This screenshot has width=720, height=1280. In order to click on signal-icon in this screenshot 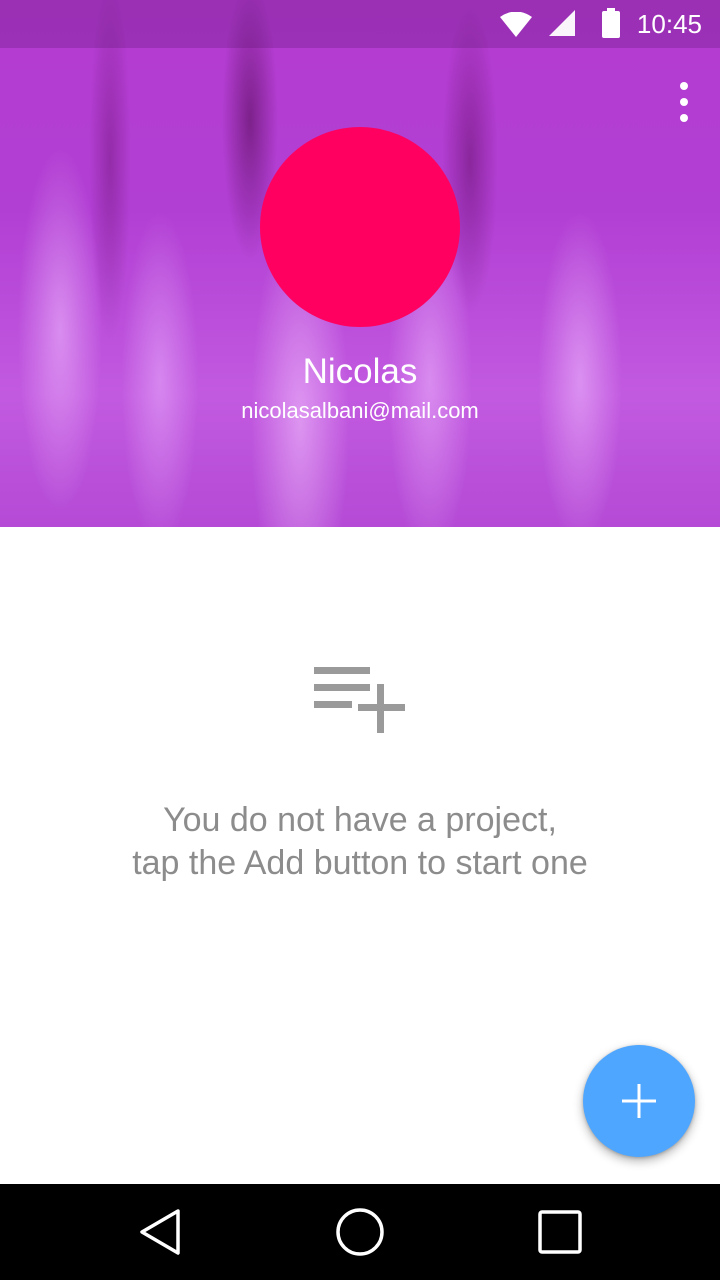, I will do `click(562, 23)`.